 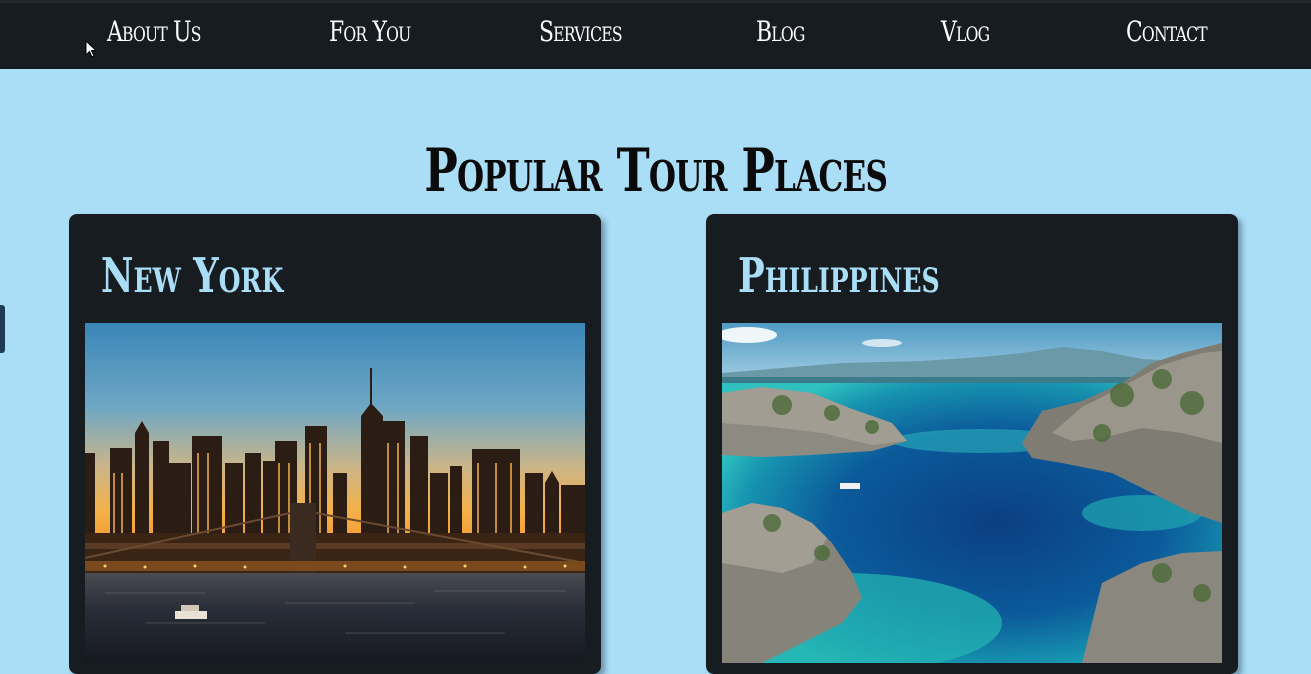 What do you see at coordinates (192, 276) in the screenshot?
I see `card-title: New York` at bounding box center [192, 276].